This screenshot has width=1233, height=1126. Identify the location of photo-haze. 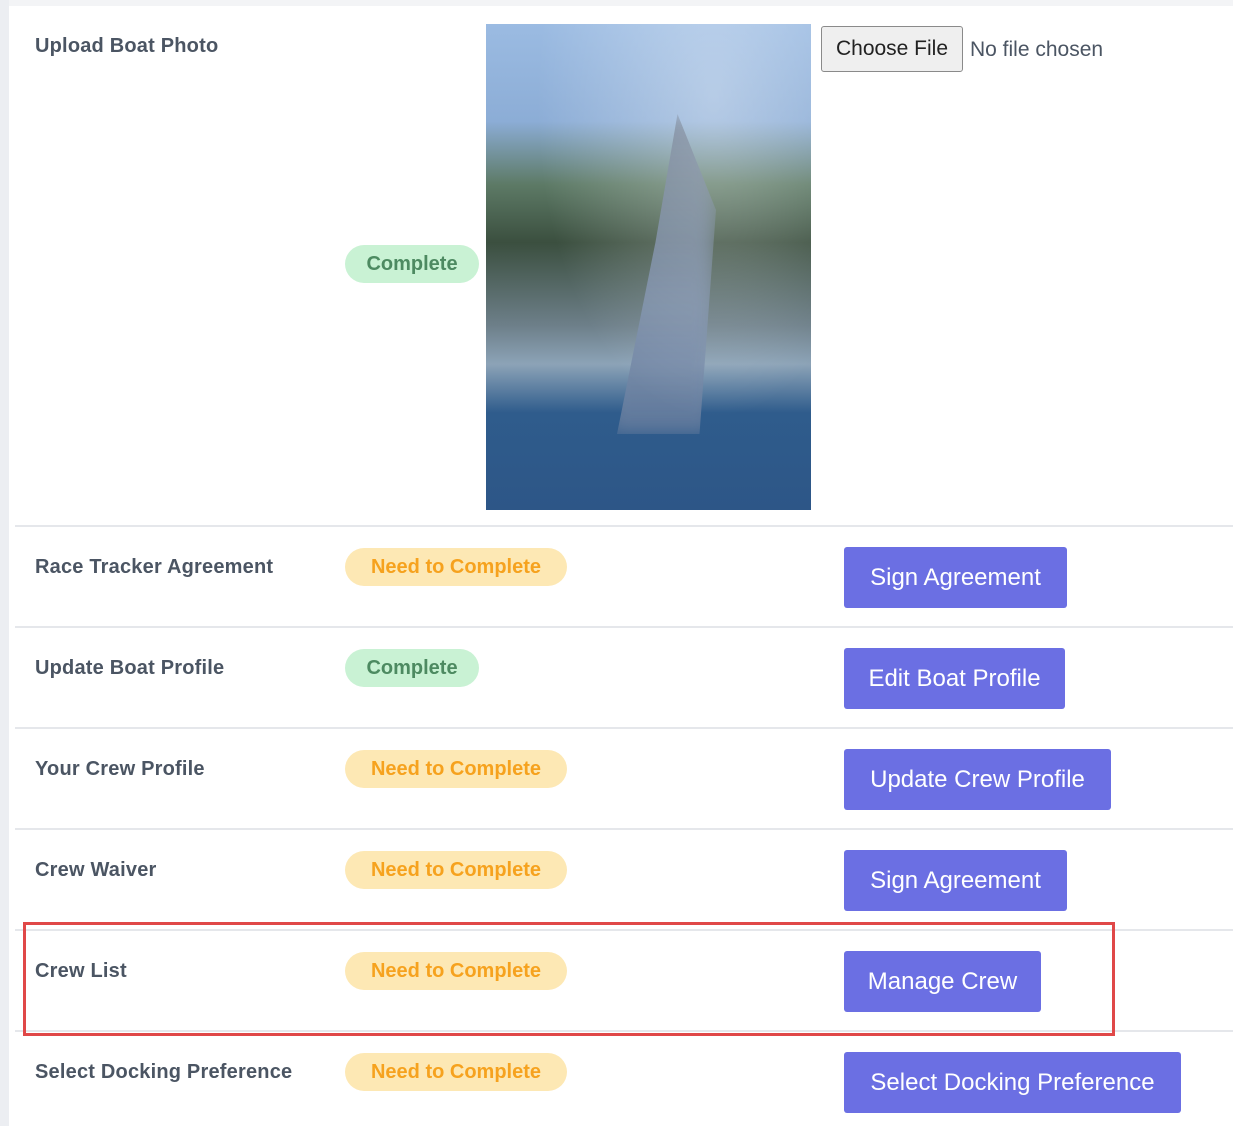
(648, 267).